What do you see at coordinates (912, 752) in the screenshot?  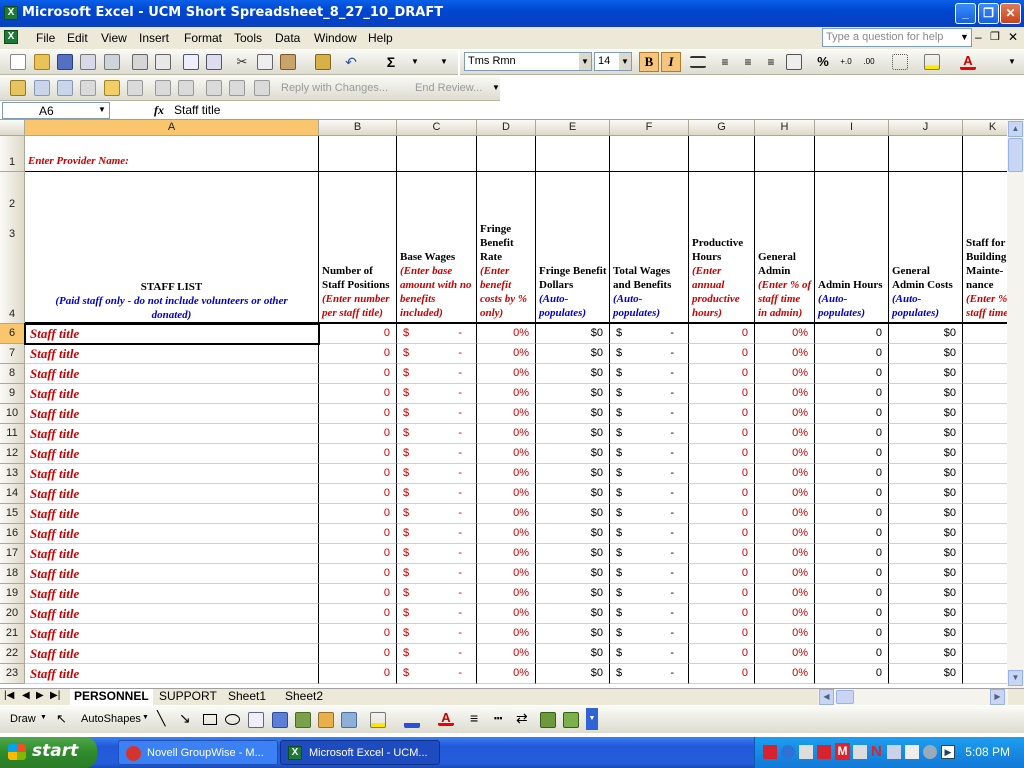 I see `tray-settings-icon` at bounding box center [912, 752].